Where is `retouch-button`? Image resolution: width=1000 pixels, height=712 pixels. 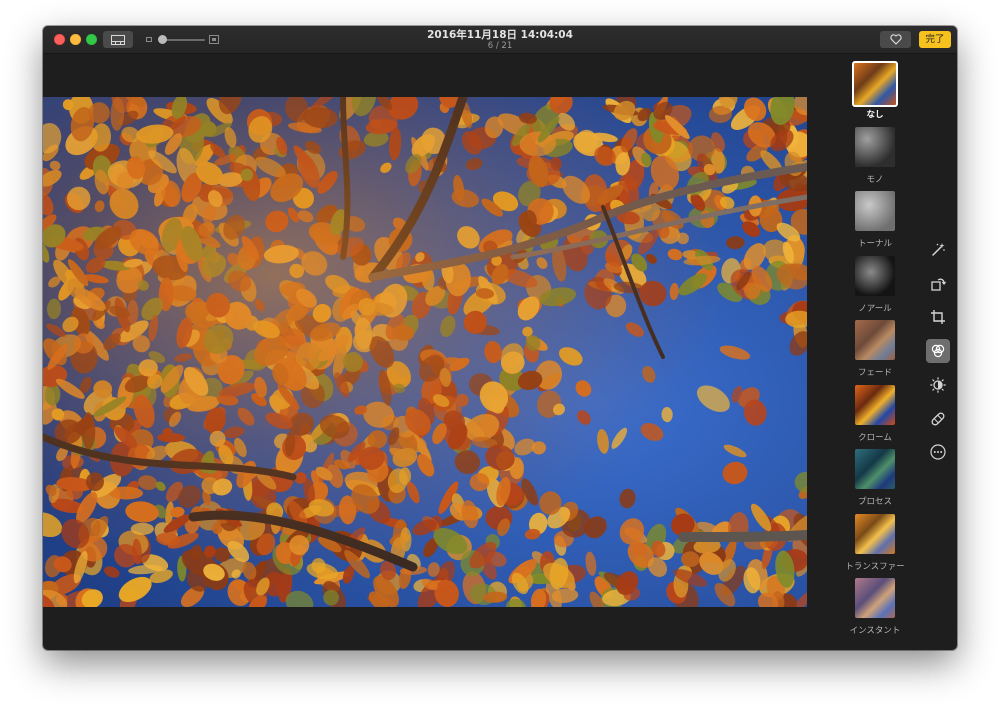
retouch-button is located at coordinates (938, 419).